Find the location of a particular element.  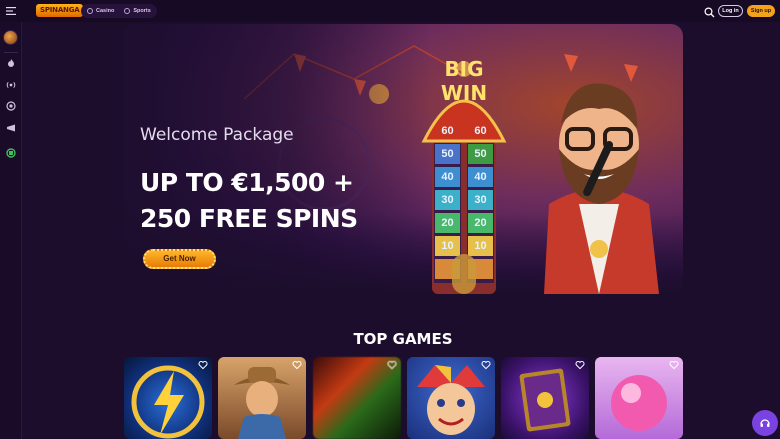

tower-column-left: 60 50 40 30 20 10 is located at coordinates (447, 189).